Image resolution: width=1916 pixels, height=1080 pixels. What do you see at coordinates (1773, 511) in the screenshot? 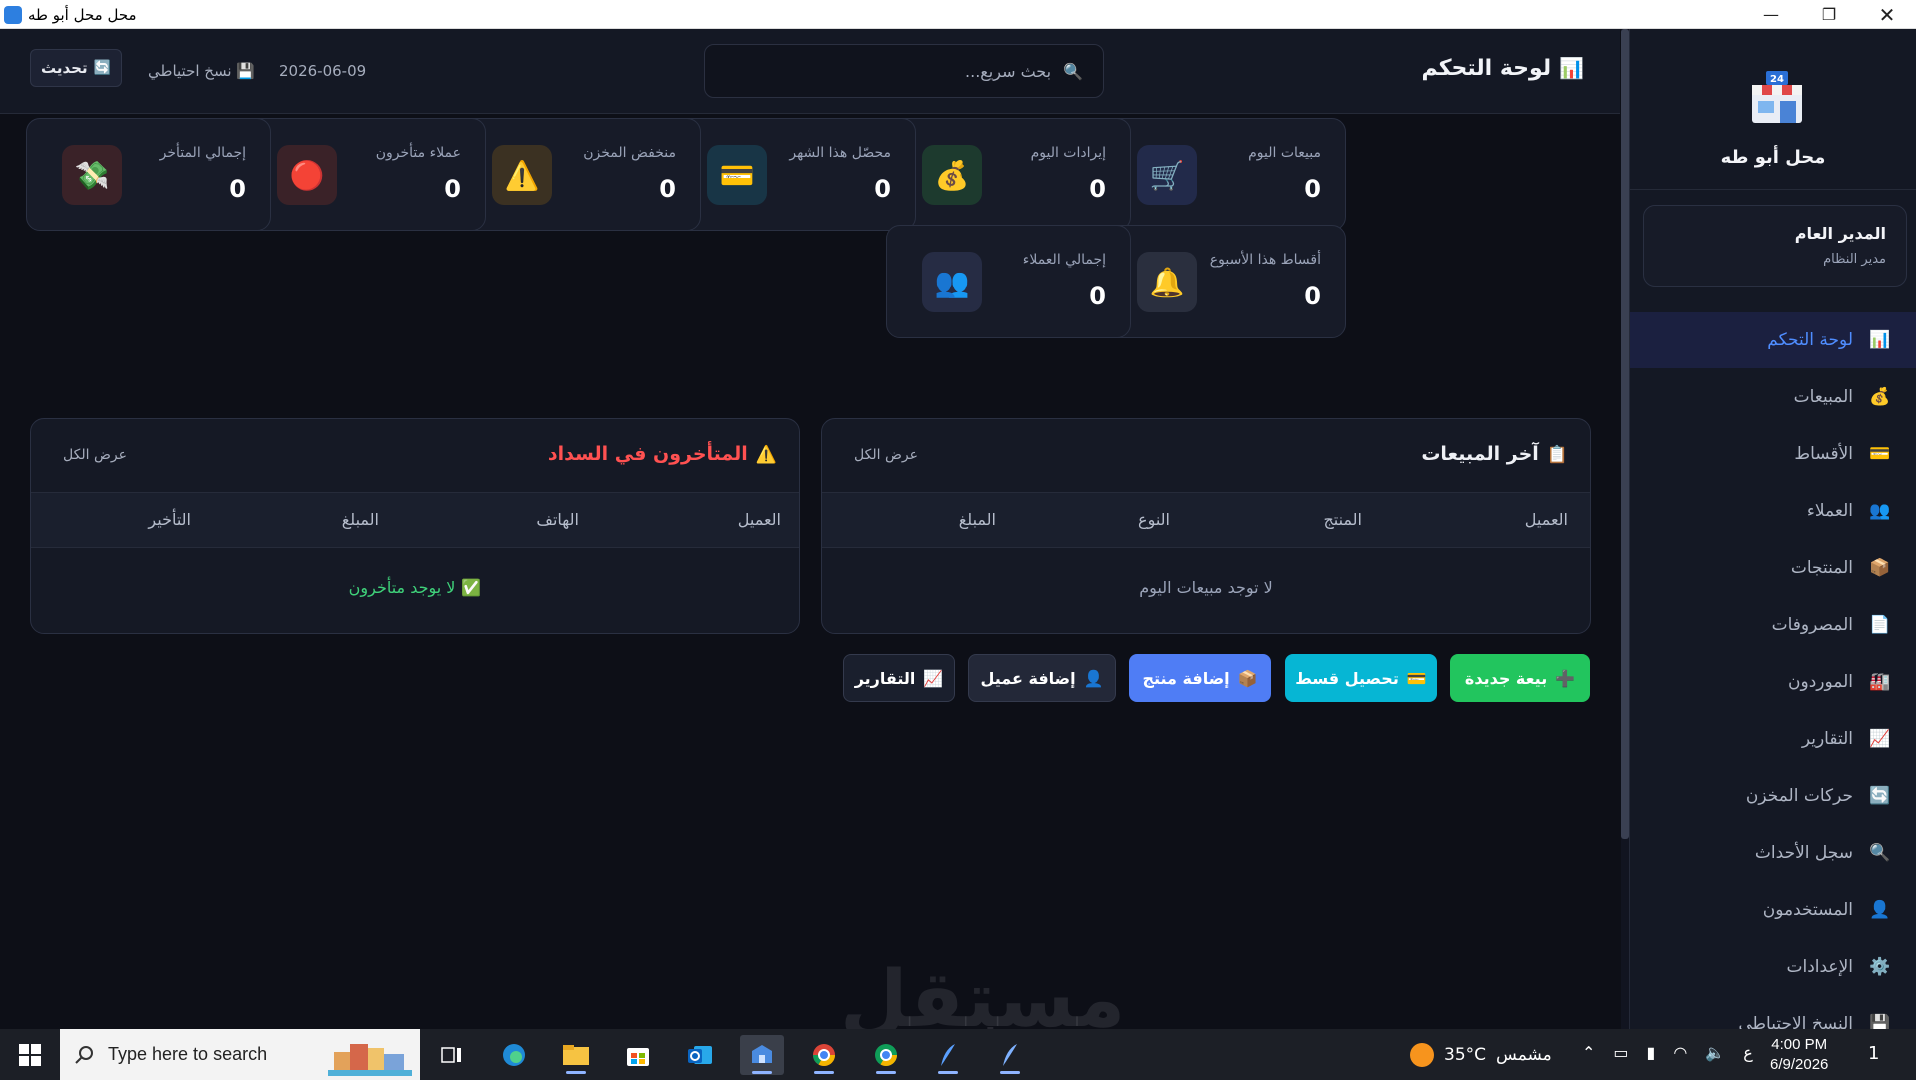
I see `sidebar-item-customers: 👥 العملاء` at bounding box center [1773, 511].